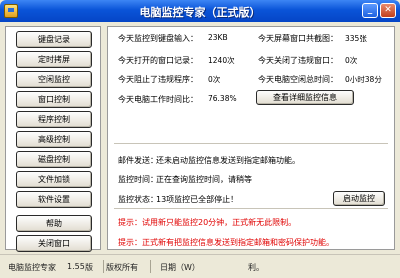 The image size is (400, 278). I want to click on monitor-status-label: 监控状态：, so click(138, 199).